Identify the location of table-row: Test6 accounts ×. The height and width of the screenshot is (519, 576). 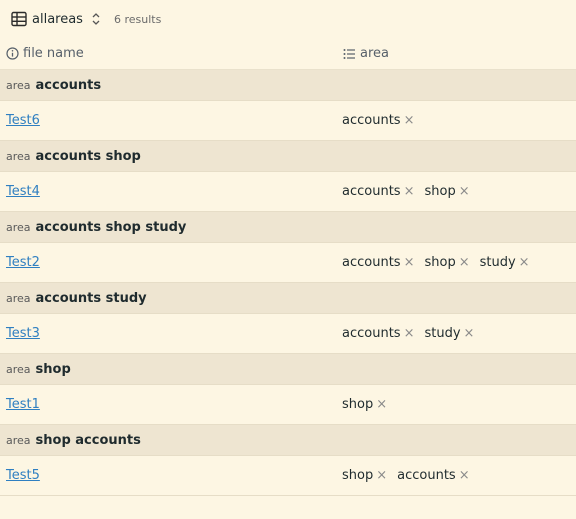
(288, 121).